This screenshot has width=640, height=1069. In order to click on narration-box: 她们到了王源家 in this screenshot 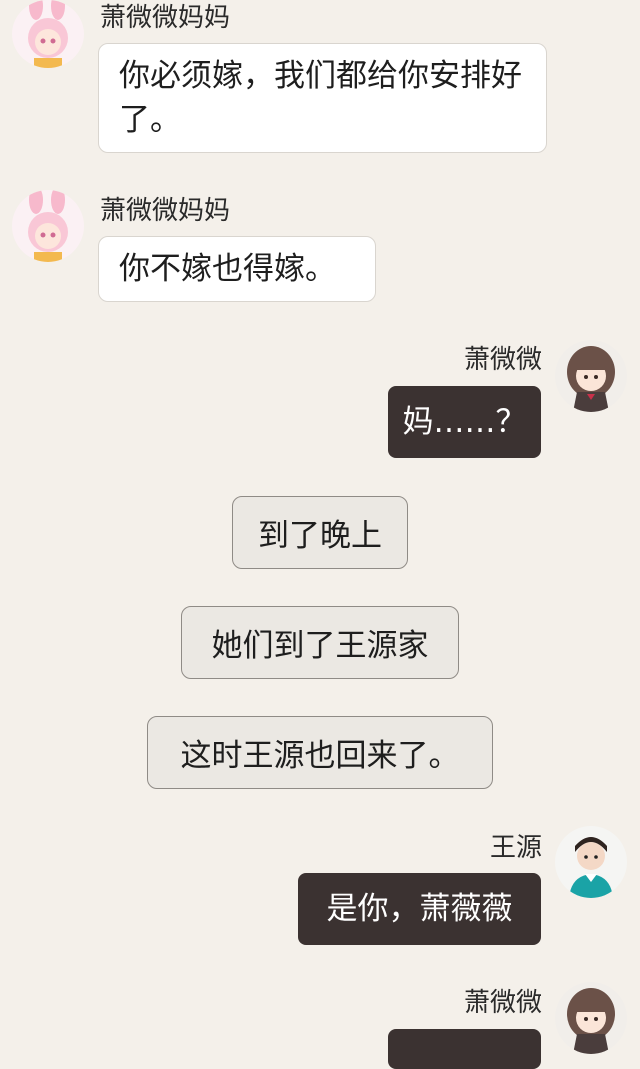, I will do `click(320, 642)`.